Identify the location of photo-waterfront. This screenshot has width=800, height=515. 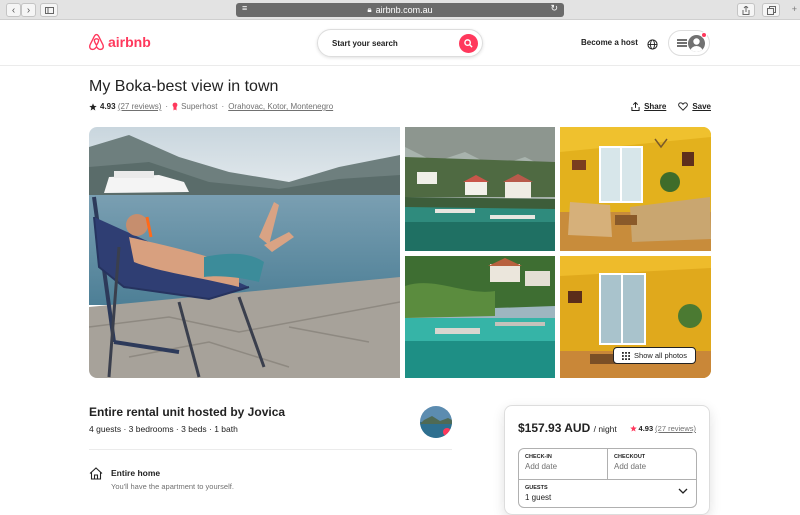
(480, 317).